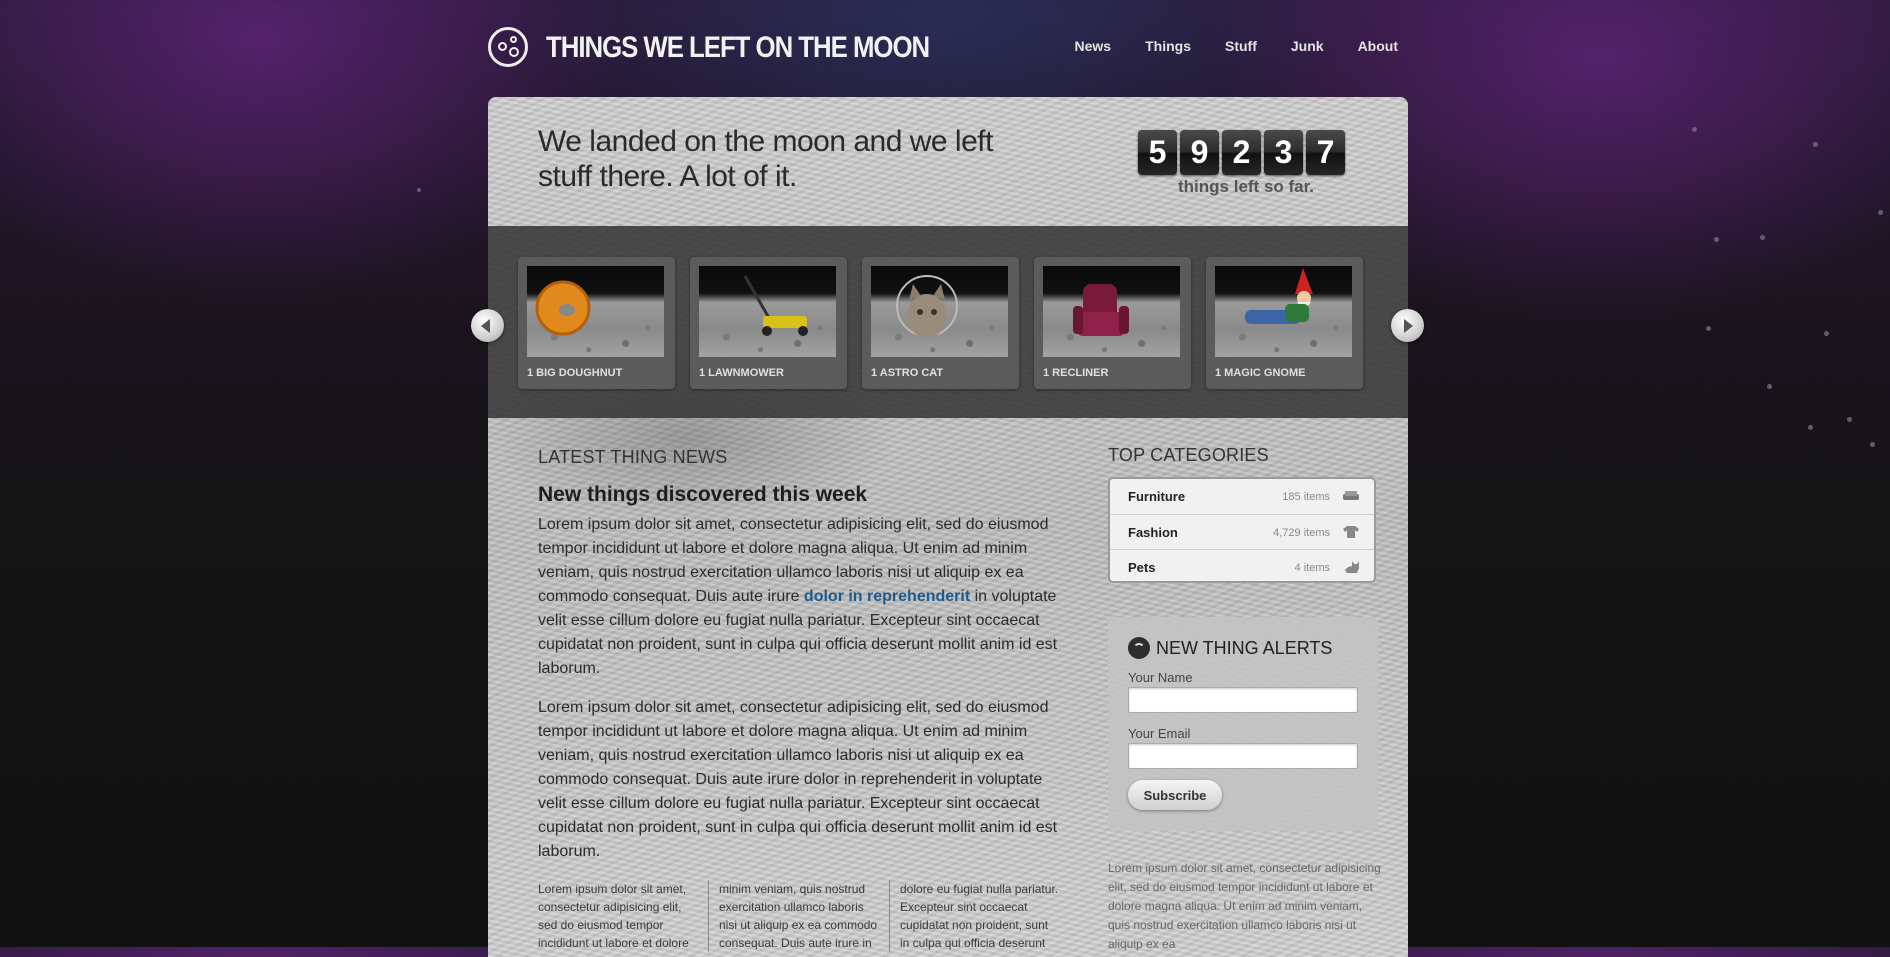  I want to click on lawnmower-image, so click(767, 311).